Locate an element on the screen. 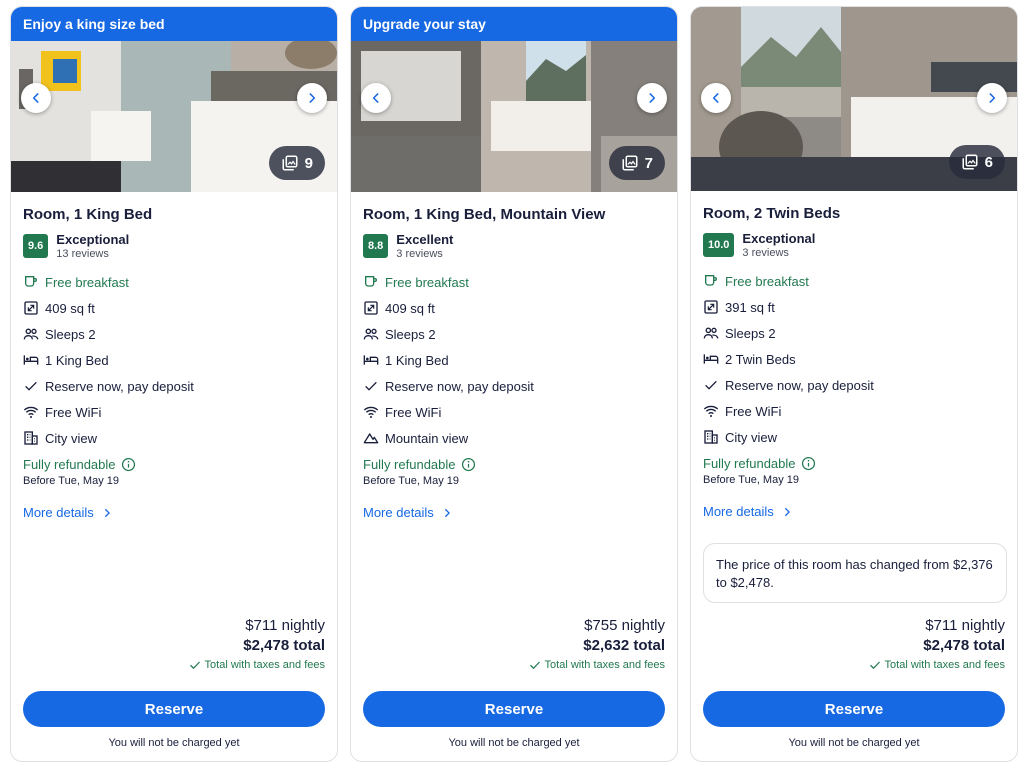 Image resolution: width=1023 pixels, height=766 pixels. rating-score: 10.0 is located at coordinates (719, 245).